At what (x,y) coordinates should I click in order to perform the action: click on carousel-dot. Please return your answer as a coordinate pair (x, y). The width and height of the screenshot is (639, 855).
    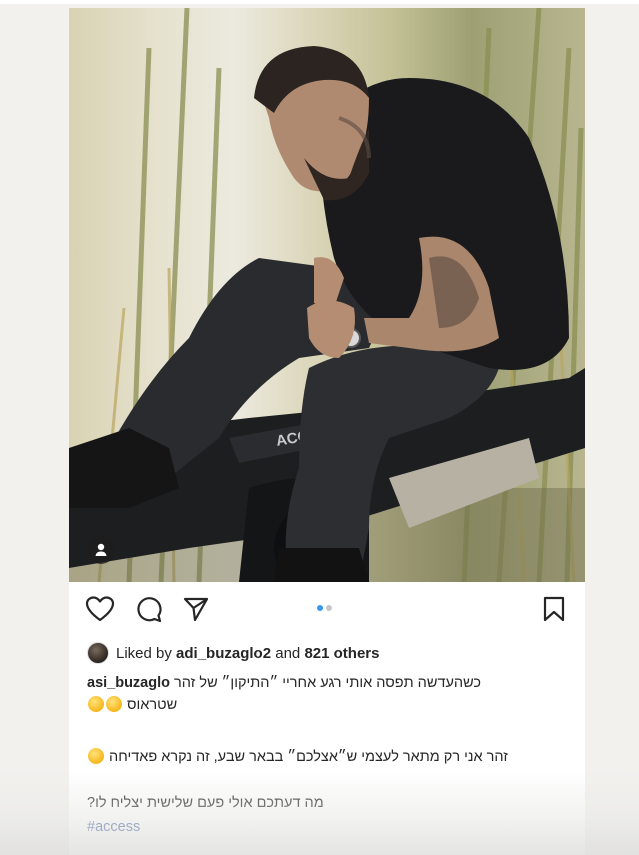
    Looking at the image, I should click on (329, 608).